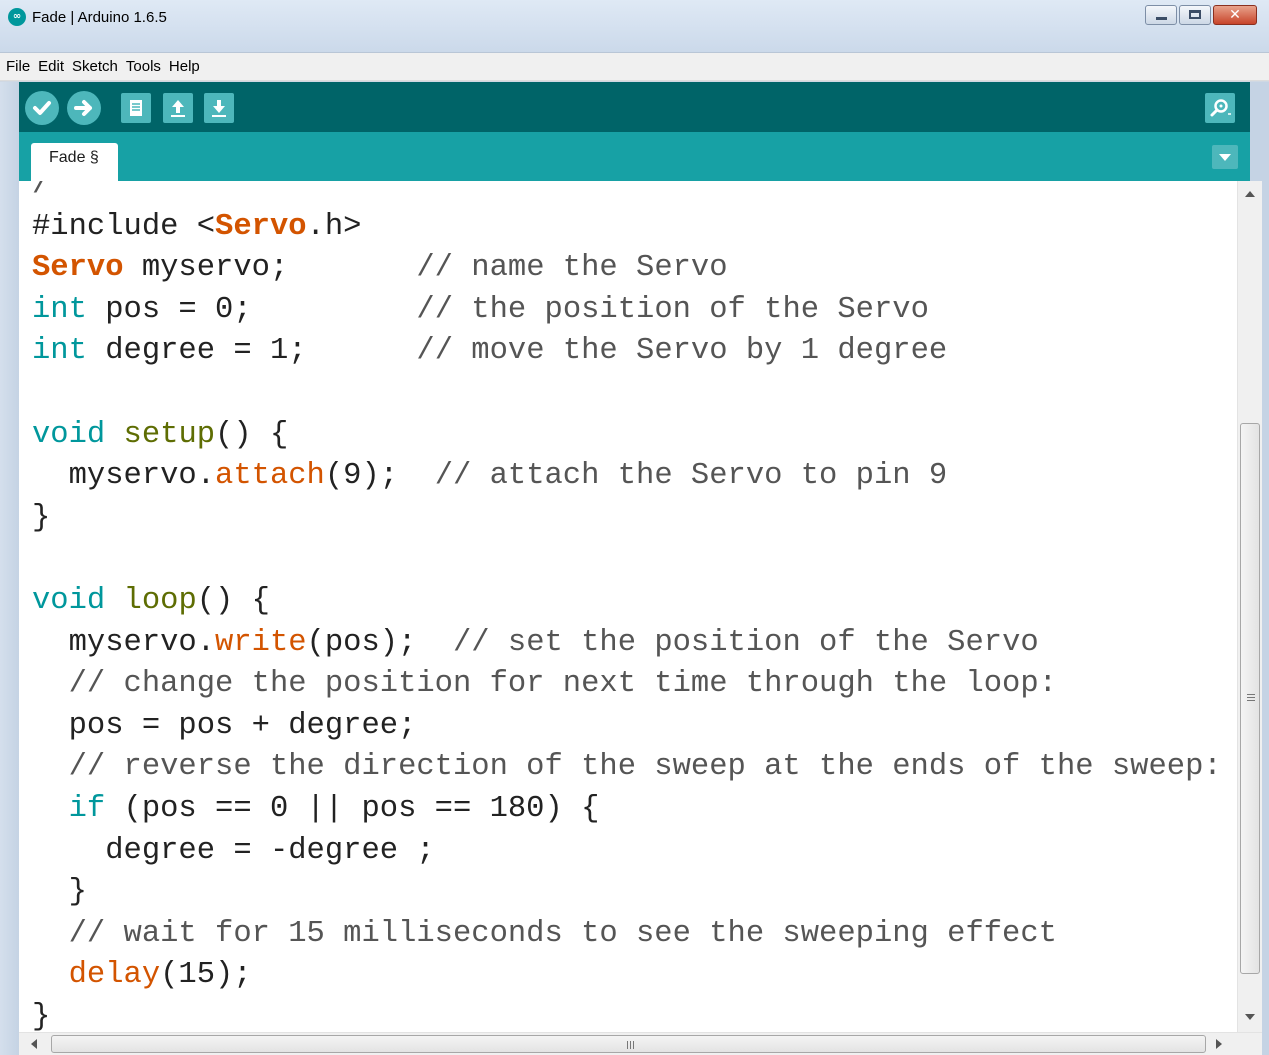 This screenshot has width=1269, height=1055. Describe the element at coordinates (1250, 194) in the screenshot. I see `scroll-up-icon` at that location.